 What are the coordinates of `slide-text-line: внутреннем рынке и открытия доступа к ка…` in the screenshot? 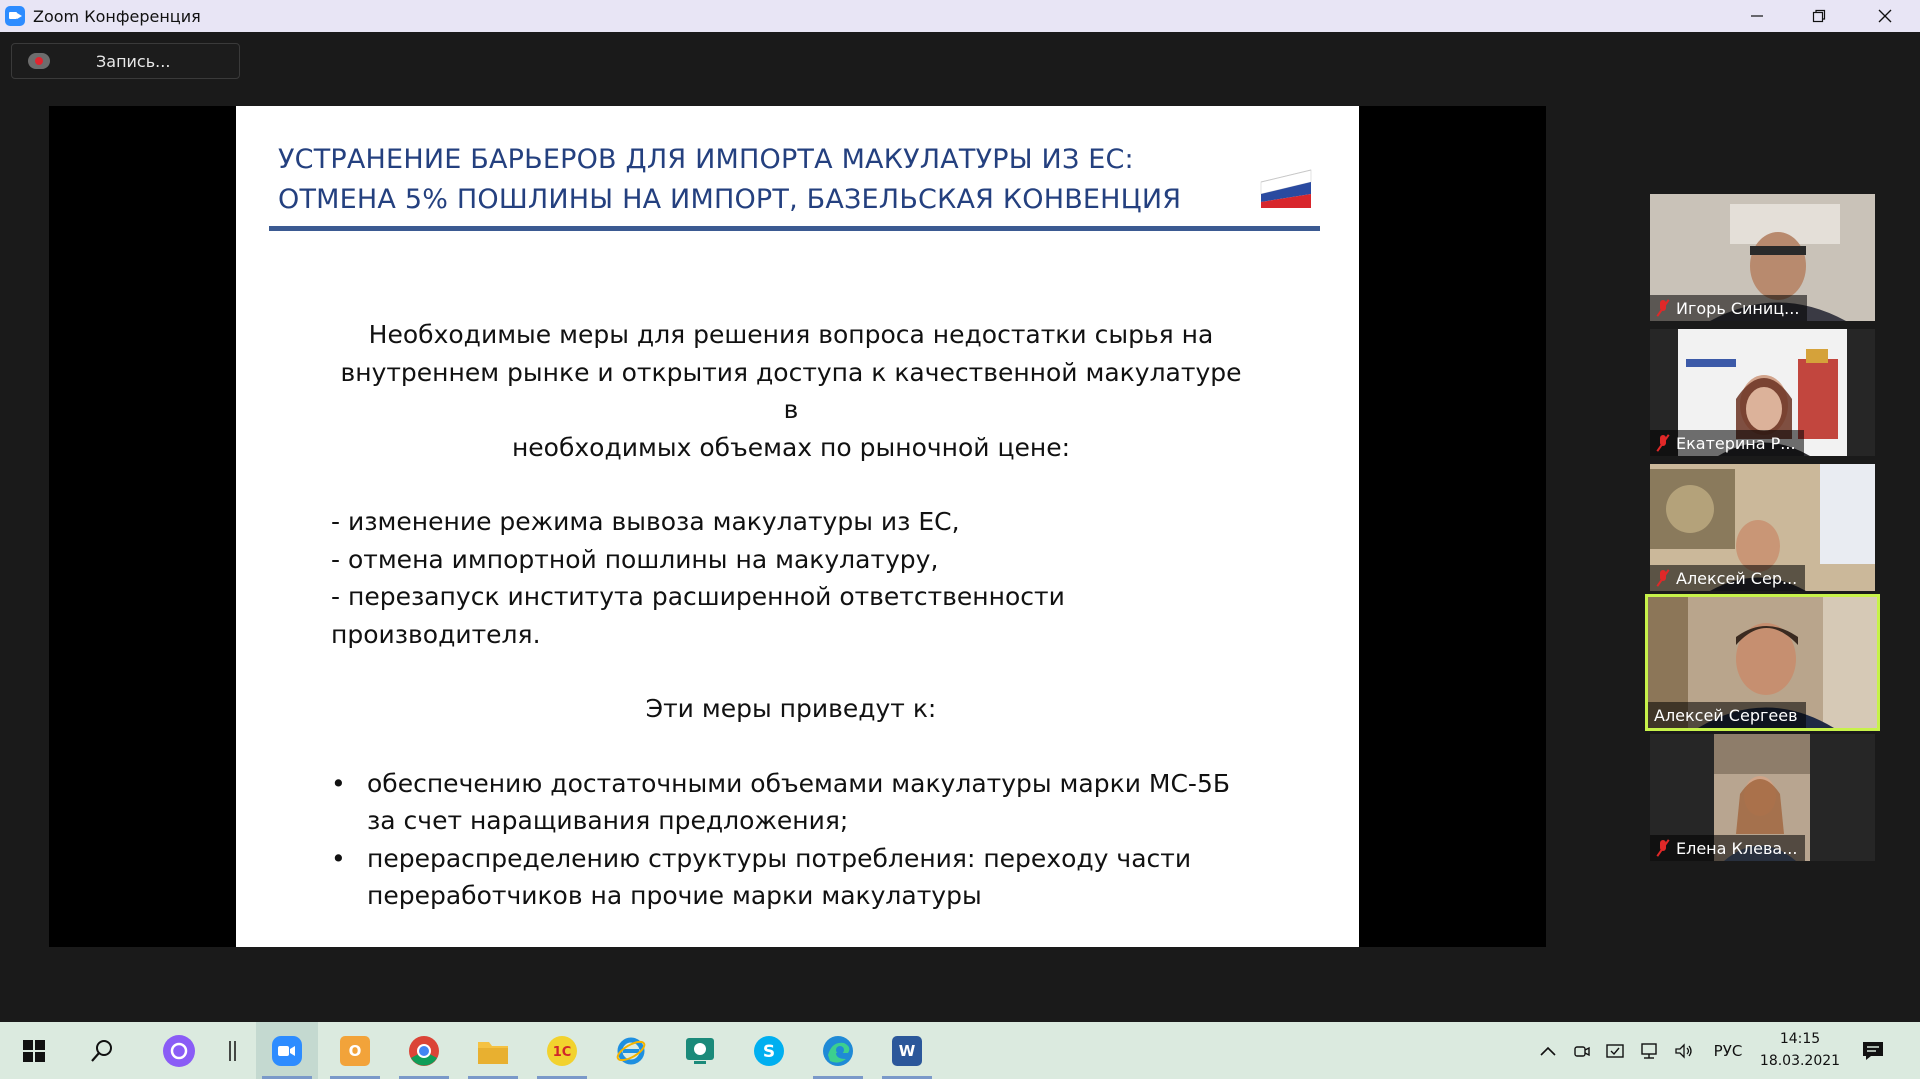 It's located at (791, 391).